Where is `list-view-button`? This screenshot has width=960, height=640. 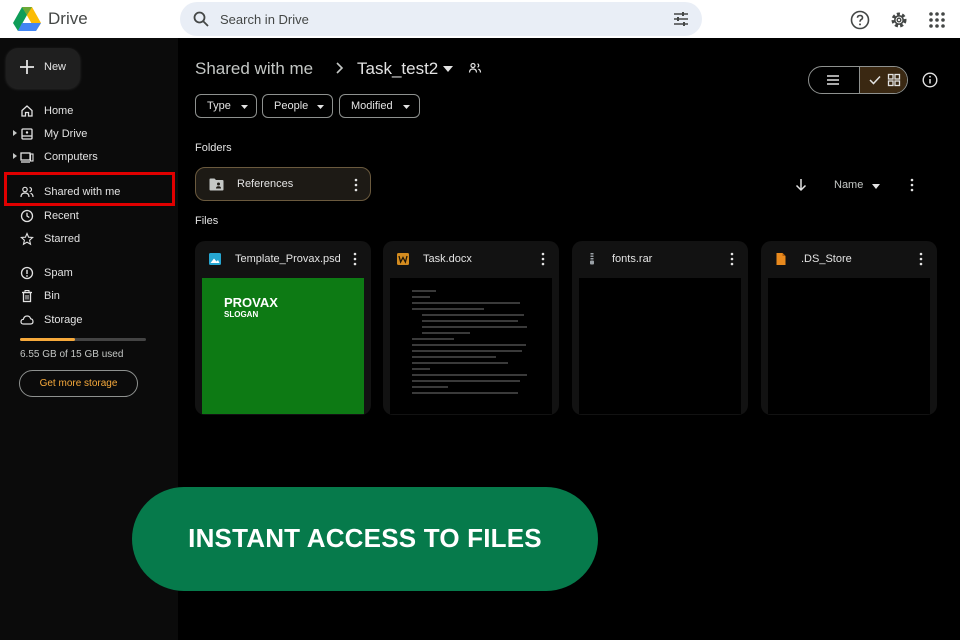 list-view-button is located at coordinates (834, 80).